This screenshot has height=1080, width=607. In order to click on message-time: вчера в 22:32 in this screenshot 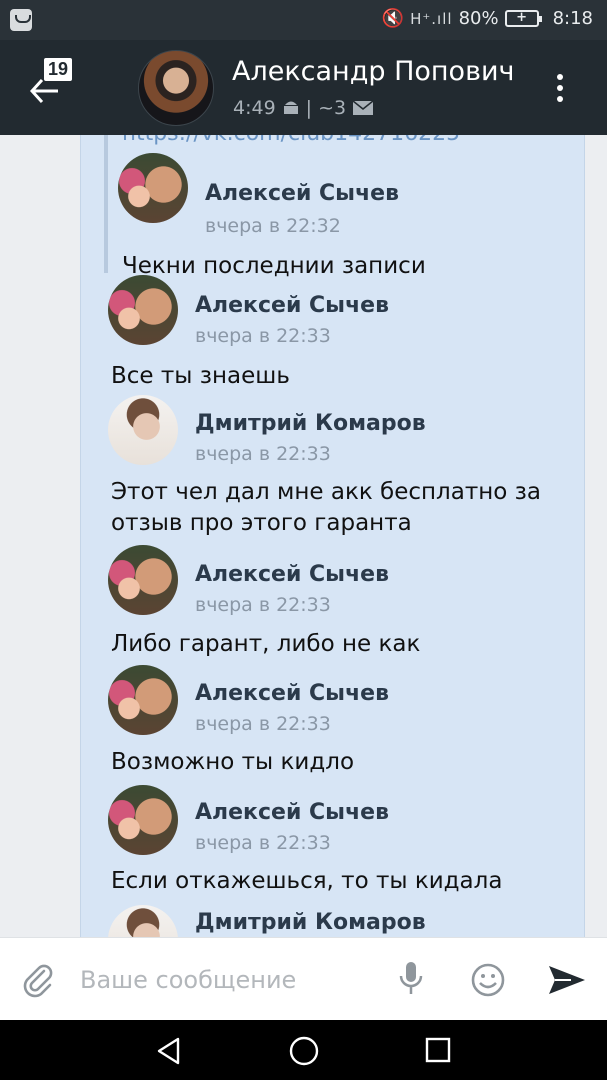, I will do `click(273, 226)`.